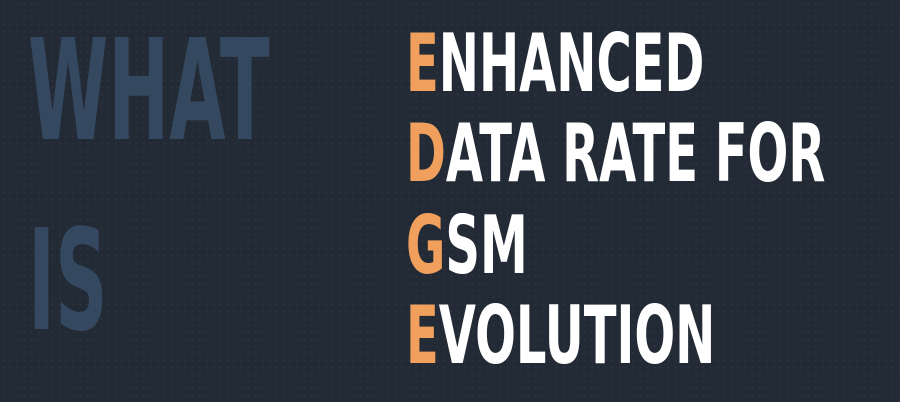 The image size is (900, 402). I want to click on acronym-line-text: VOLUTION, so click(577, 335).